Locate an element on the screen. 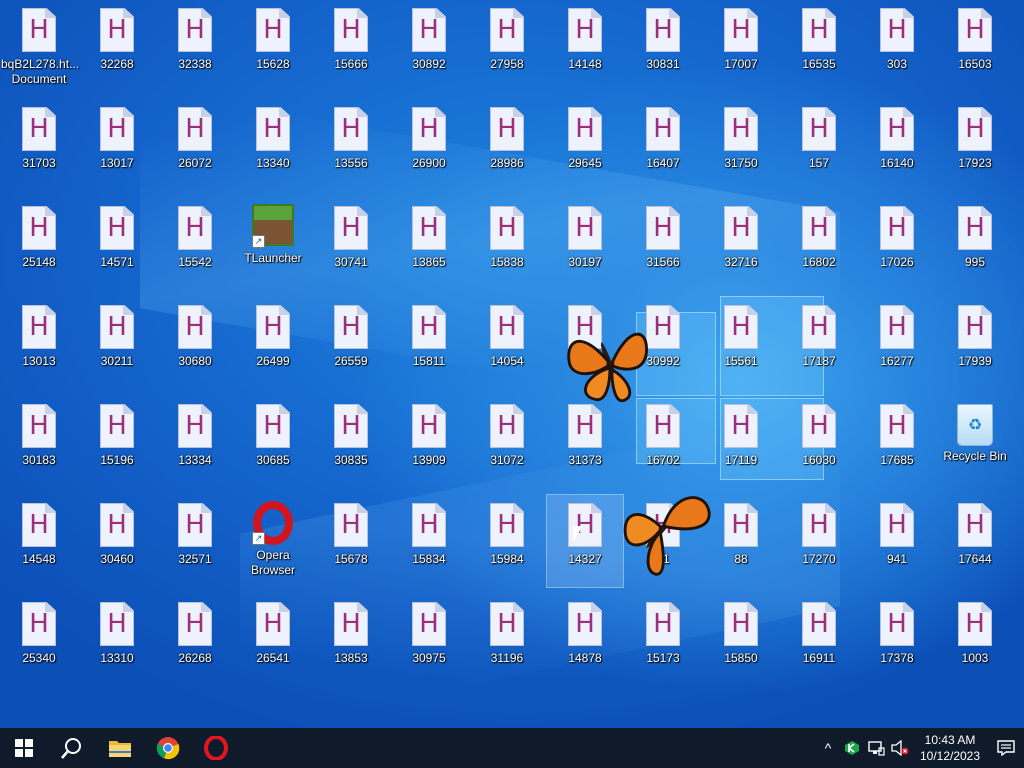 This screenshot has width=1024, height=768. desktop-file-icon: H 16030 is located at coordinates (819, 442).